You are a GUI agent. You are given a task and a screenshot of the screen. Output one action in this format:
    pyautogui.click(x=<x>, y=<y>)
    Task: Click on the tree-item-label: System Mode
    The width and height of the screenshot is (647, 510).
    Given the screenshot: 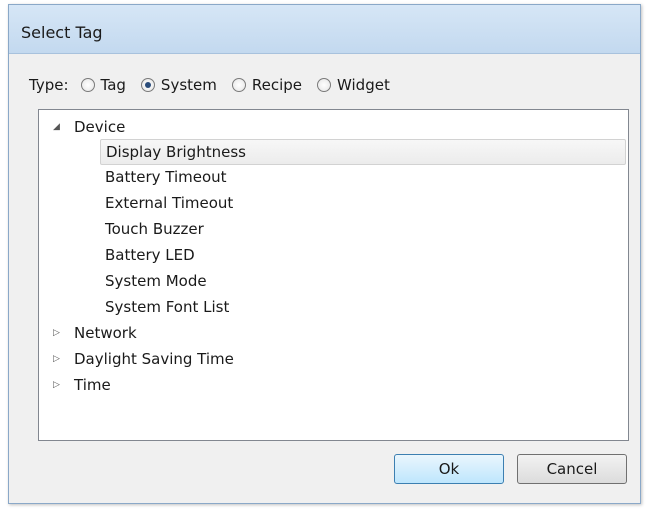 What is the action you would take?
    pyautogui.click(x=156, y=281)
    